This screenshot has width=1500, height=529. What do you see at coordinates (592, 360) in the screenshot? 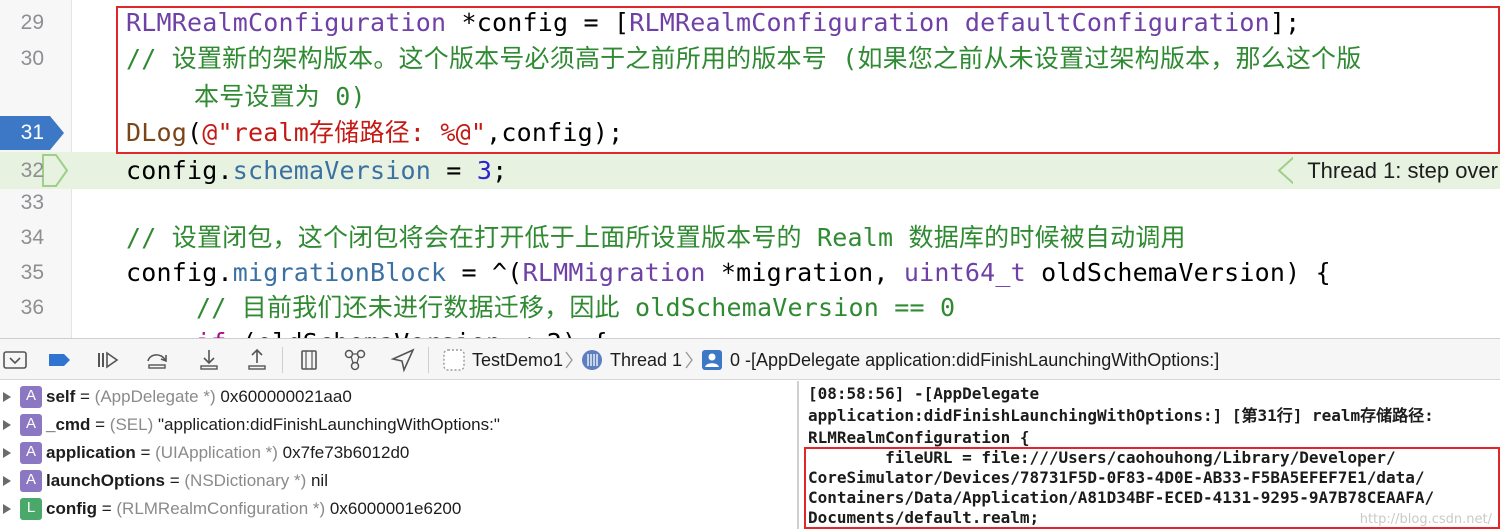
I see `thread-icon` at bounding box center [592, 360].